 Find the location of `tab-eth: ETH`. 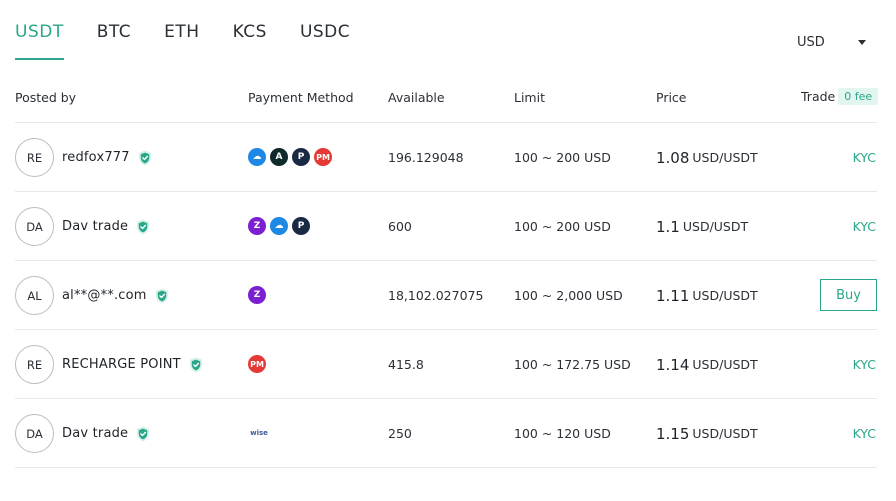

tab-eth: ETH is located at coordinates (181, 41).